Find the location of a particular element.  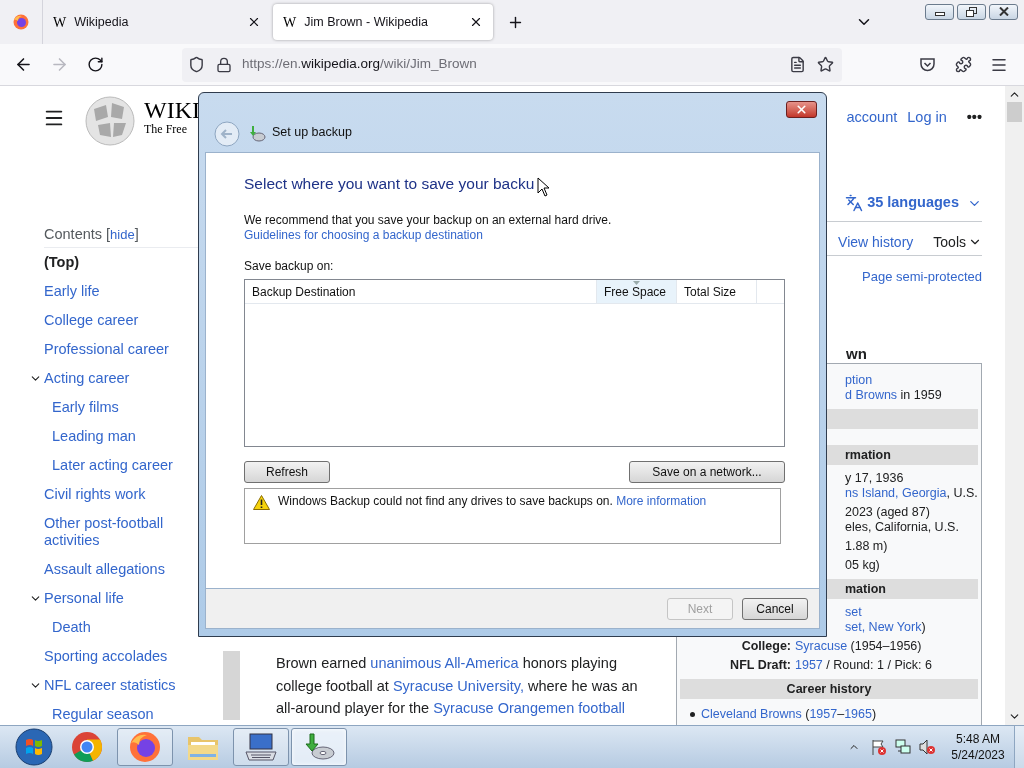

user-link: Log in is located at coordinates (927, 118).